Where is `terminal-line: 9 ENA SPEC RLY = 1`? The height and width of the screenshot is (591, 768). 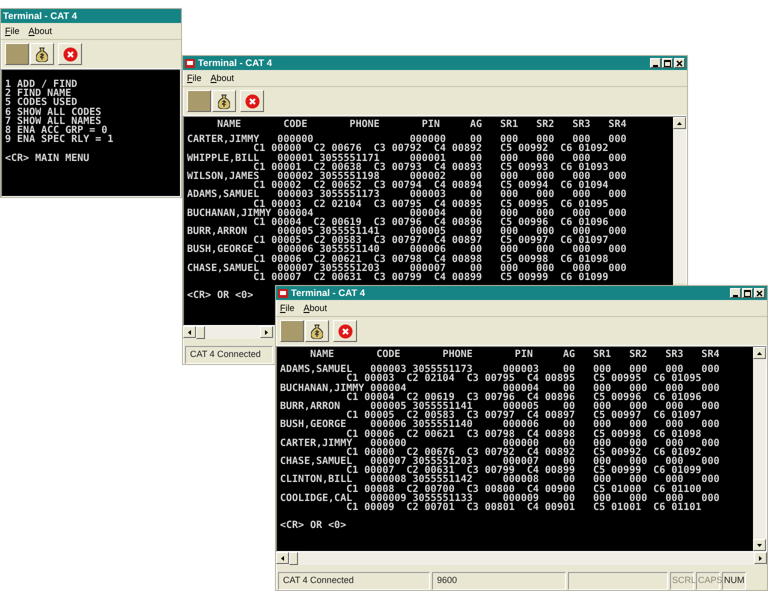
terminal-line: 9 ENA SPEC RLY = 1 is located at coordinates (59, 139).